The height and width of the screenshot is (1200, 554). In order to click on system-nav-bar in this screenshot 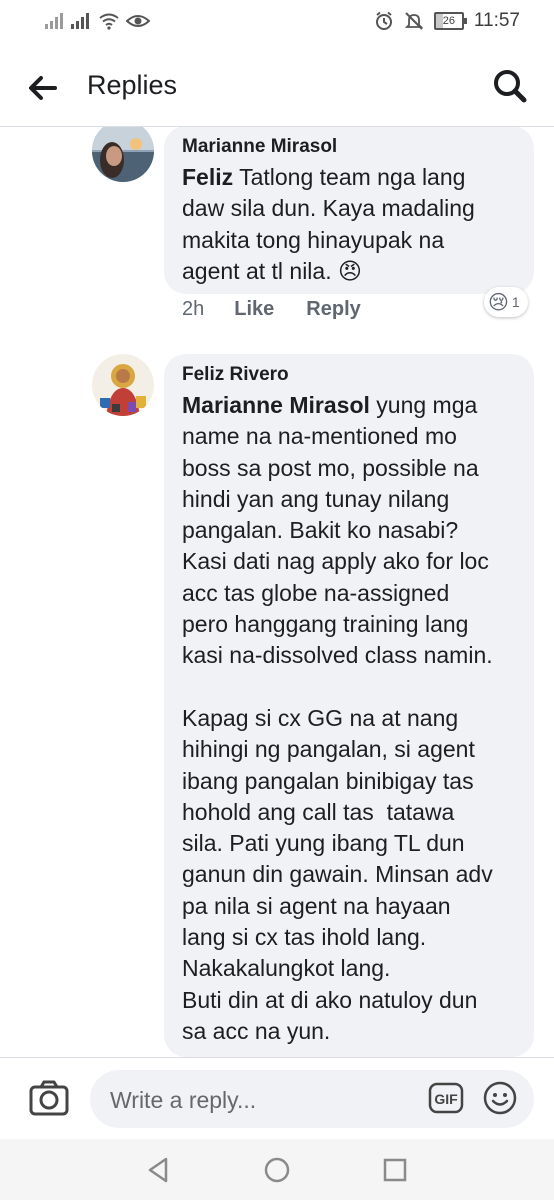, I will do `click(277, 1169)`.